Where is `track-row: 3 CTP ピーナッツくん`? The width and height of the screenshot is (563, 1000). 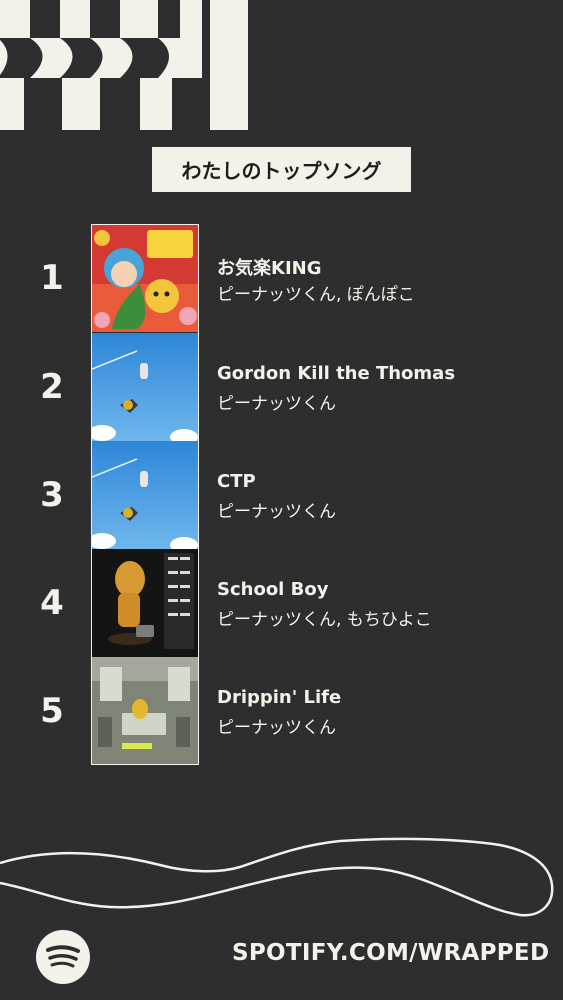
track-row: 3 CTP ピーナッツくん is located at coordinates (281, 495).